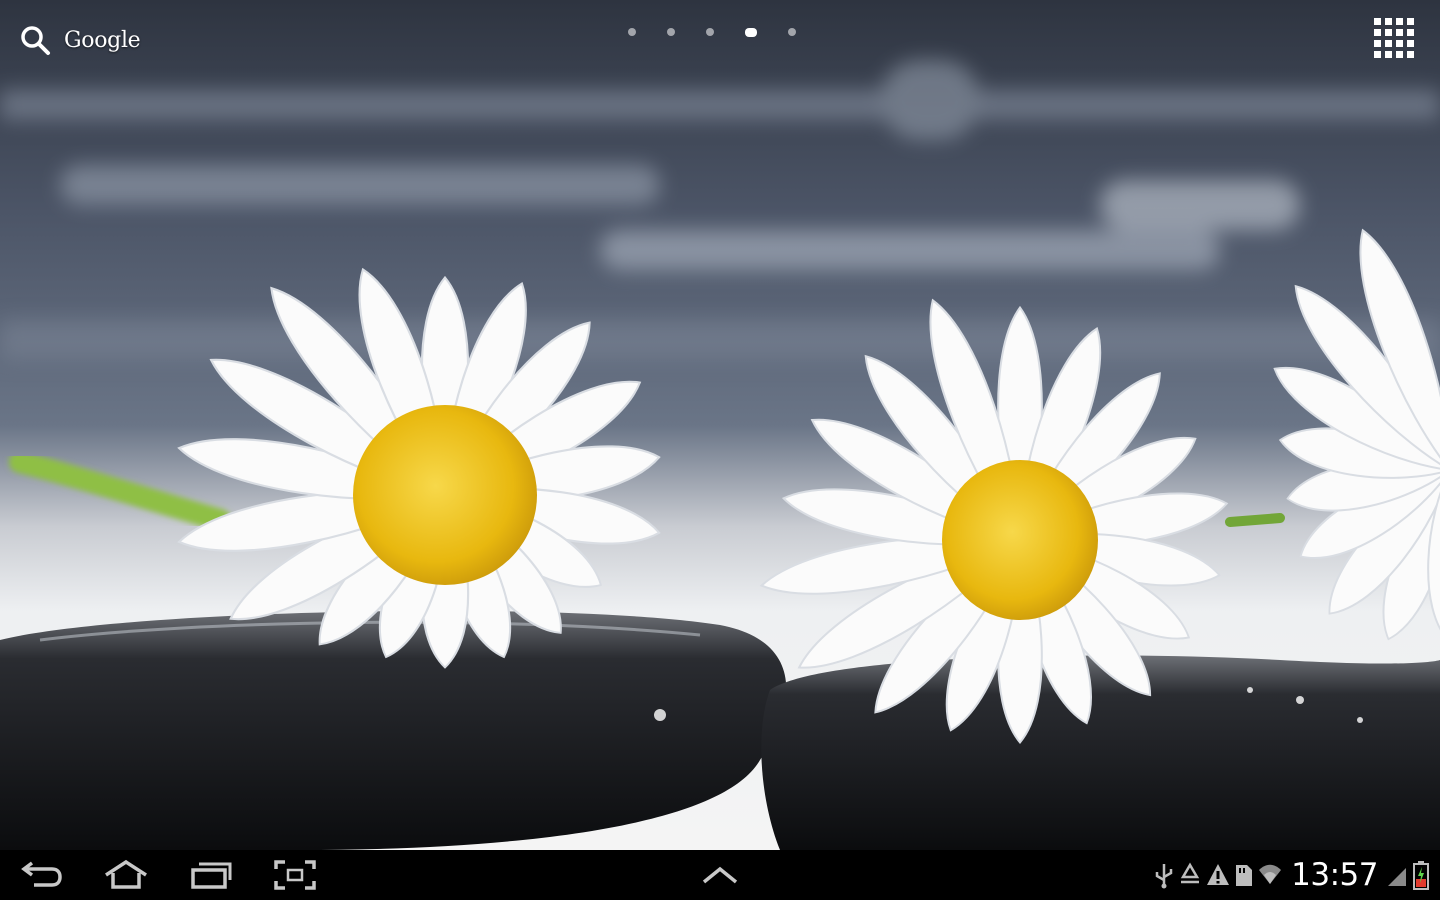 Image resolution: width=1440 pixels, height=900 pixels. I want to click on battery-icon, so click(1421, 875).